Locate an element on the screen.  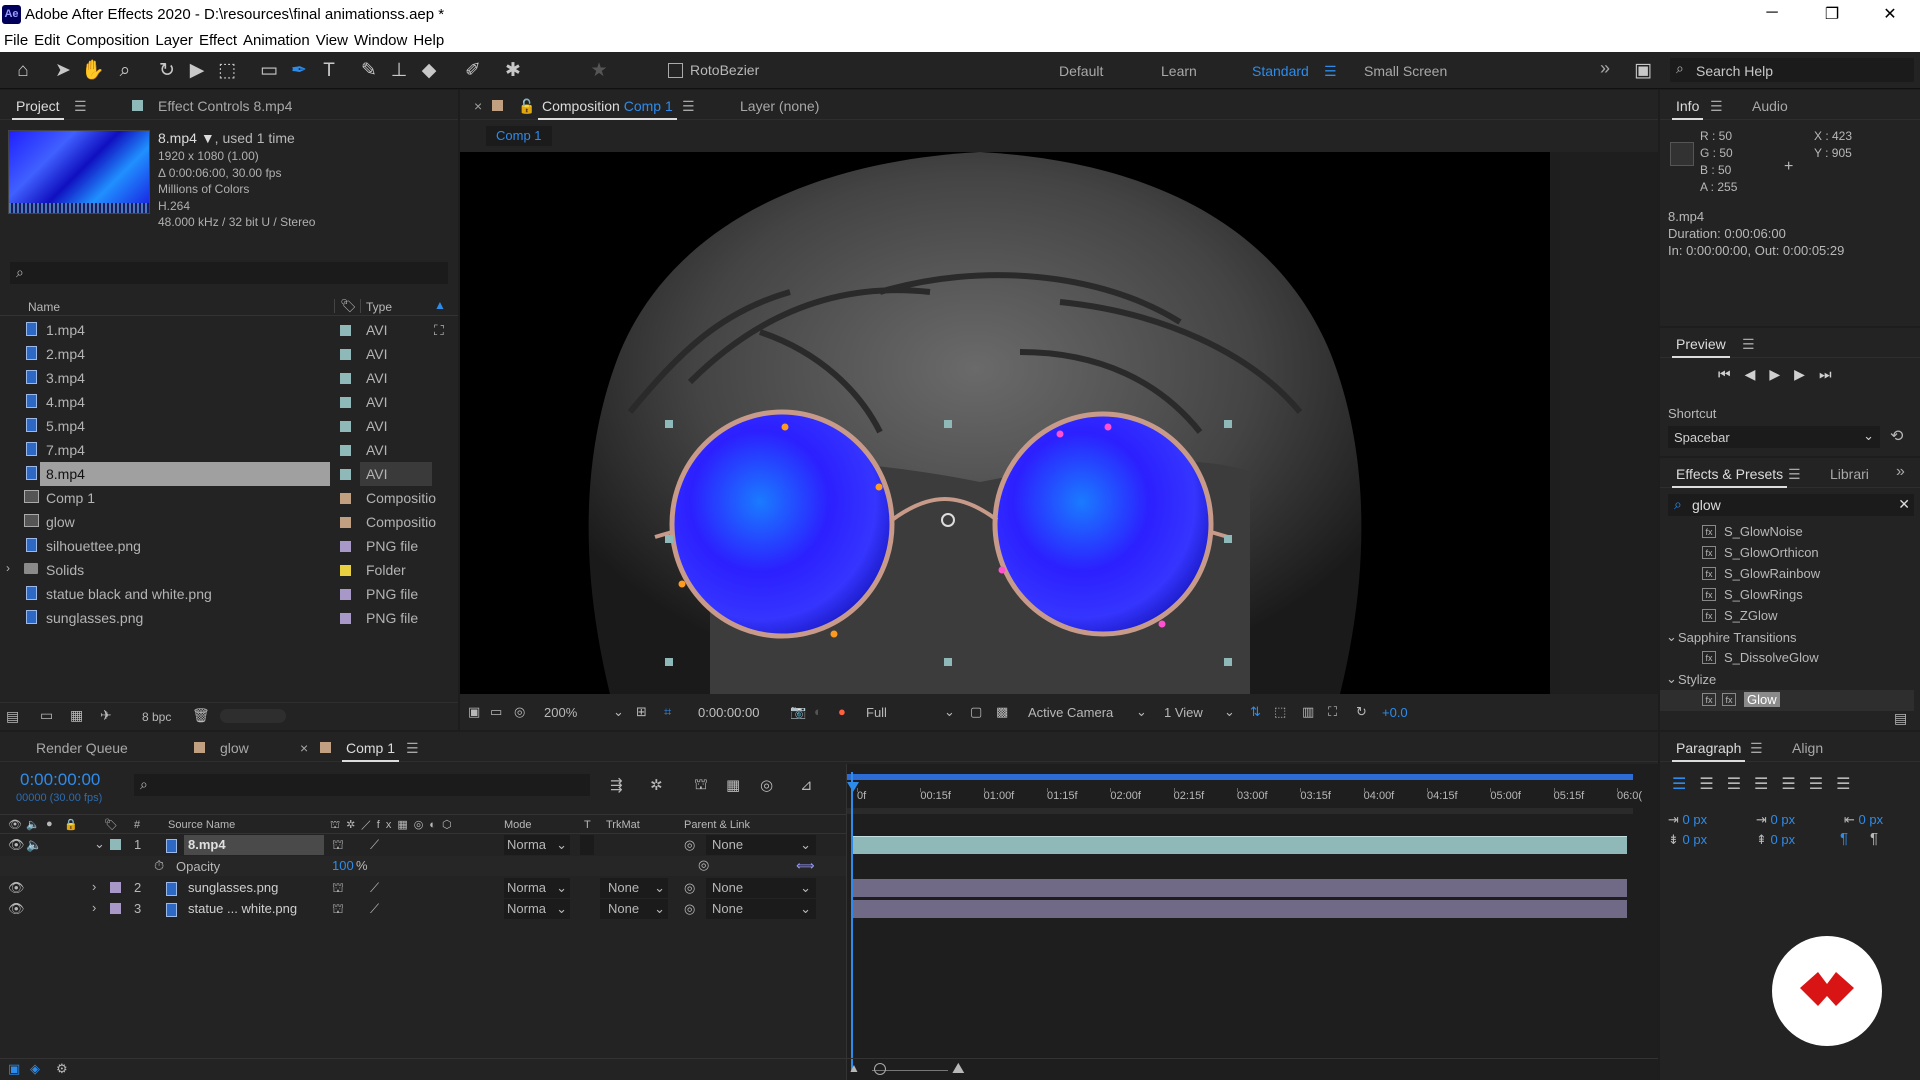
zoom-out-icon: ▲ is located at coordinates (854, 1068).